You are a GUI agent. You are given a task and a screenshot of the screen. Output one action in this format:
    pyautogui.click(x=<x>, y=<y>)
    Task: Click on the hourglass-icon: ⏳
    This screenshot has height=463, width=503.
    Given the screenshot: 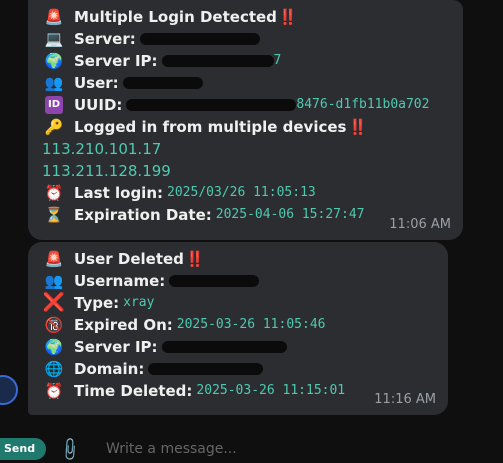 What is the action you would take?
    pyautogui.click(x=54, y=215)
    